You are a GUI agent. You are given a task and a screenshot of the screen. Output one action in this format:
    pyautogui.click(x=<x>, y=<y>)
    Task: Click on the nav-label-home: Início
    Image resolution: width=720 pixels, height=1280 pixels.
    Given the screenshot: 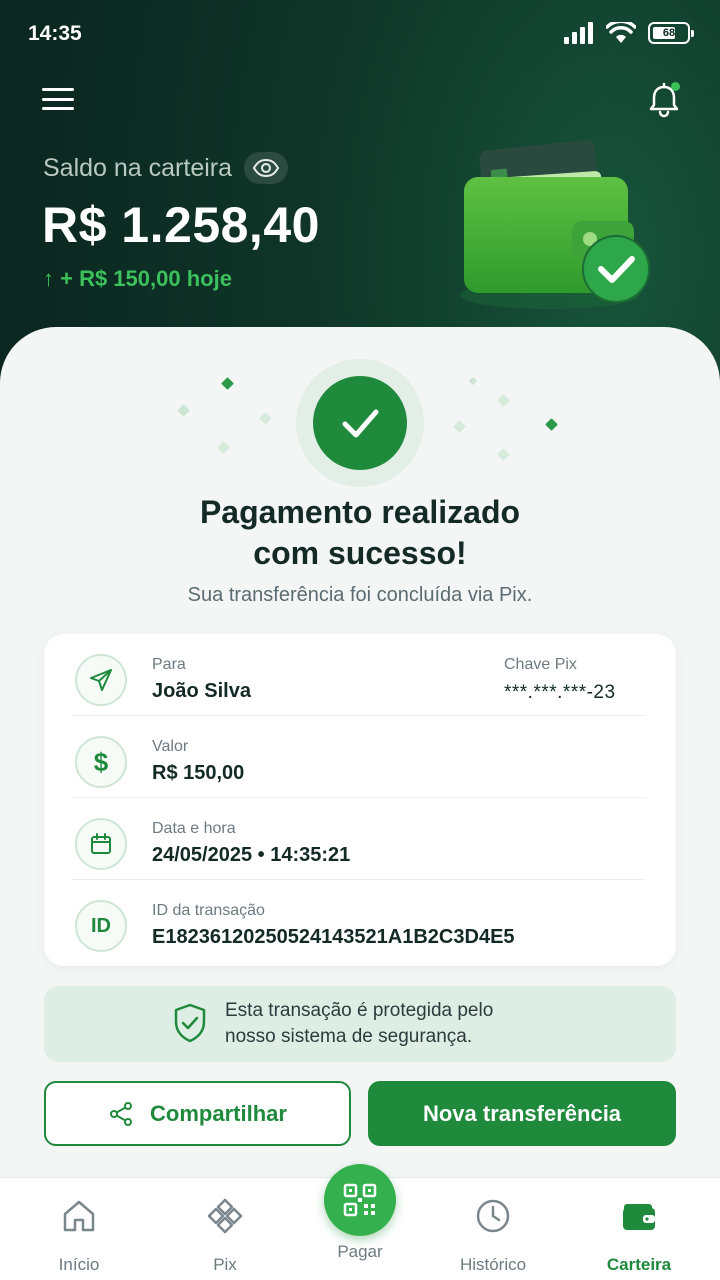 What is the action you would take?
    pyautogui.click(x=79, y=1264)
    